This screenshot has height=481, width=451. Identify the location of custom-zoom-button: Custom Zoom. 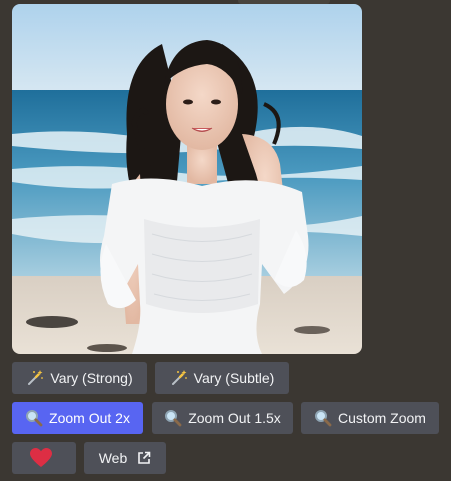
(370, 418).